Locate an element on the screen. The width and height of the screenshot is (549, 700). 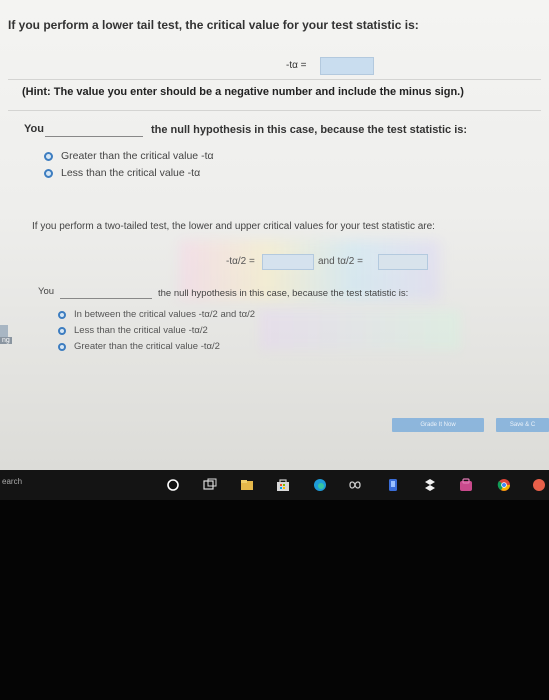
radio-greater is located at coordinates (48, 156).